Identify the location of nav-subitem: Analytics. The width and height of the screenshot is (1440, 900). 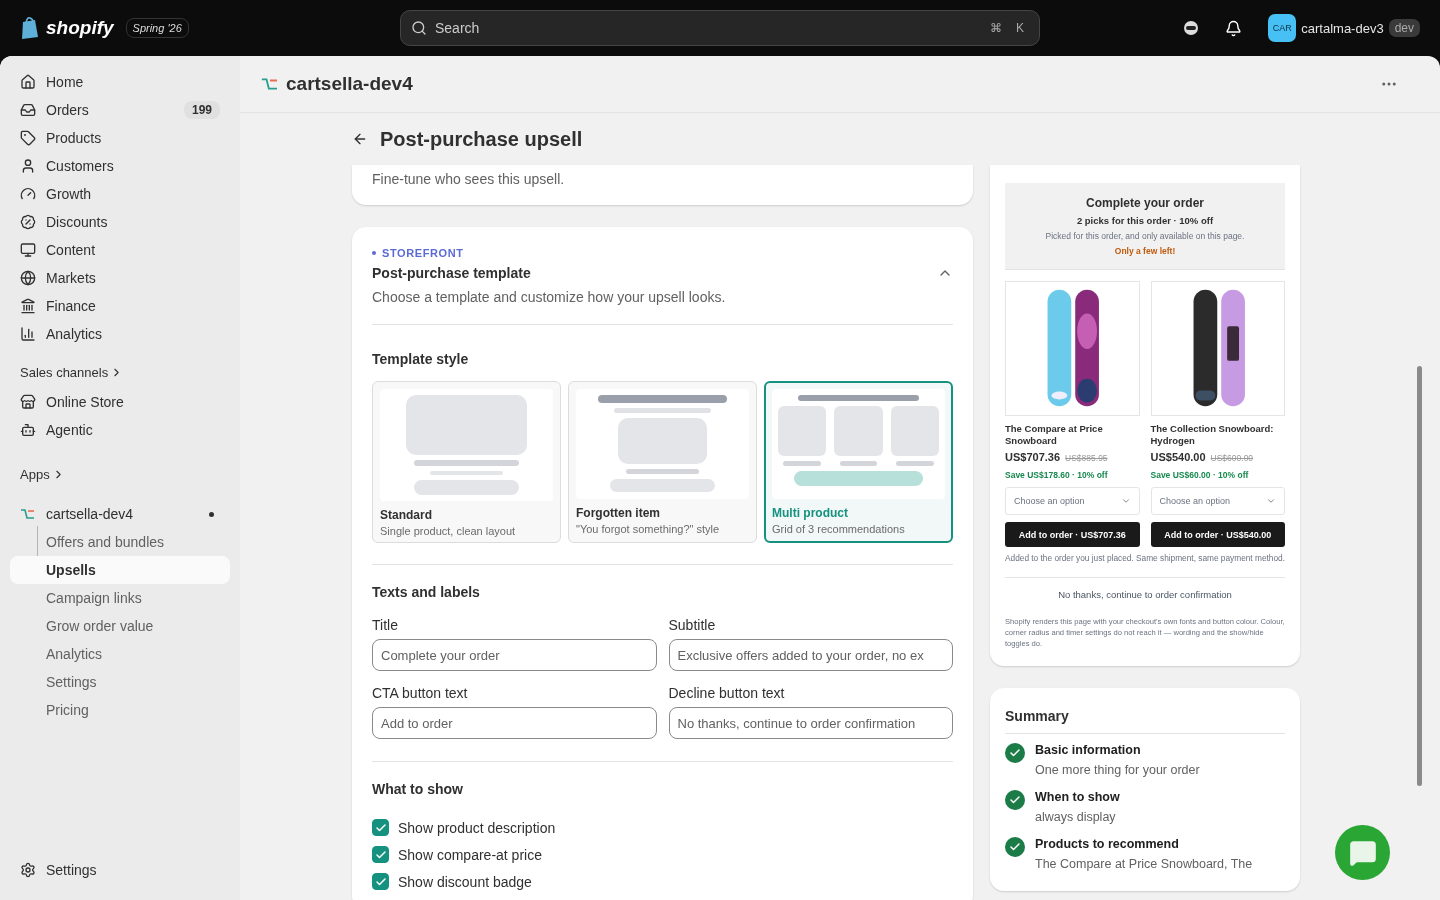
(120, 654).